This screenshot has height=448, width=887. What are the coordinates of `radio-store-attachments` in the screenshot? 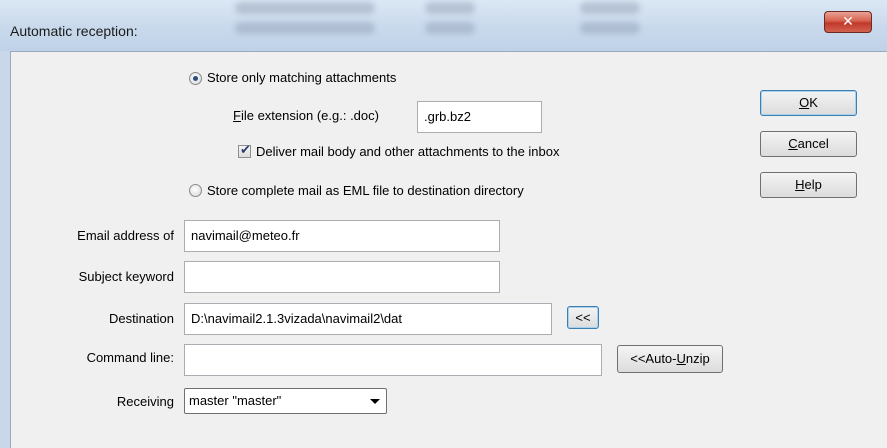 It's located at (195, 78).